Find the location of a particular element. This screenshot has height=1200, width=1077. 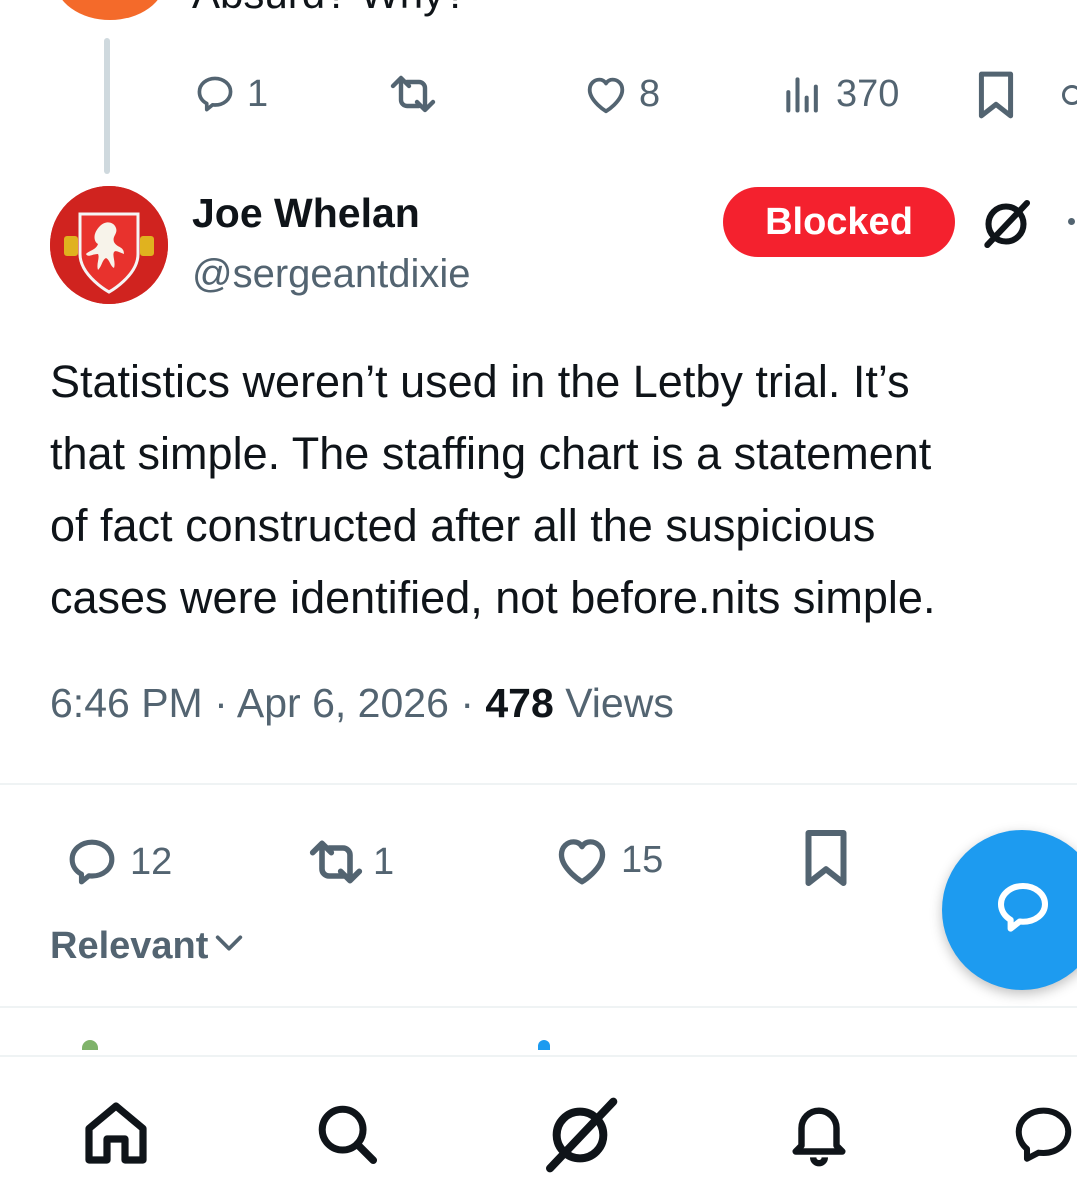

parent-reply-count: 1 is located at coordinates (258, 93).